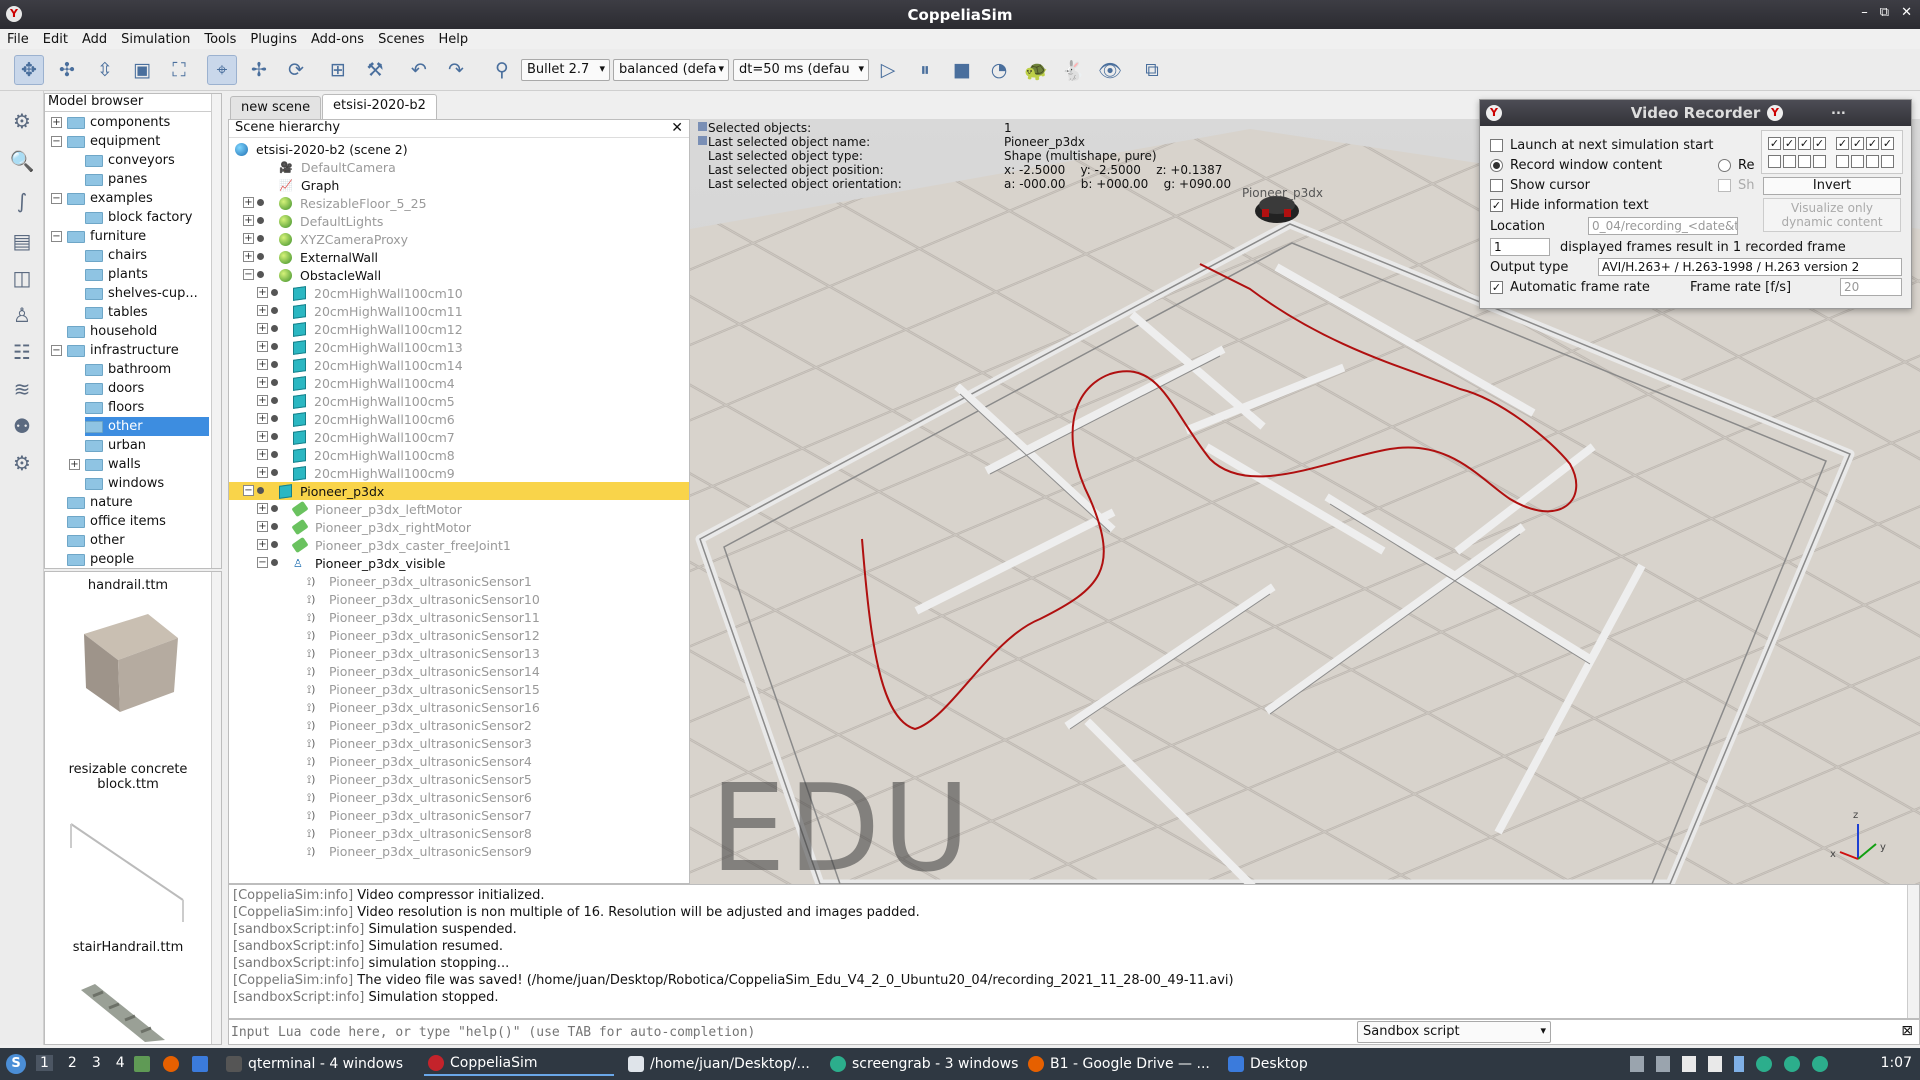  Describe the element at coordinates (128, 369) in the screenshot. I see `model-folder-item: bathroom` at that location.